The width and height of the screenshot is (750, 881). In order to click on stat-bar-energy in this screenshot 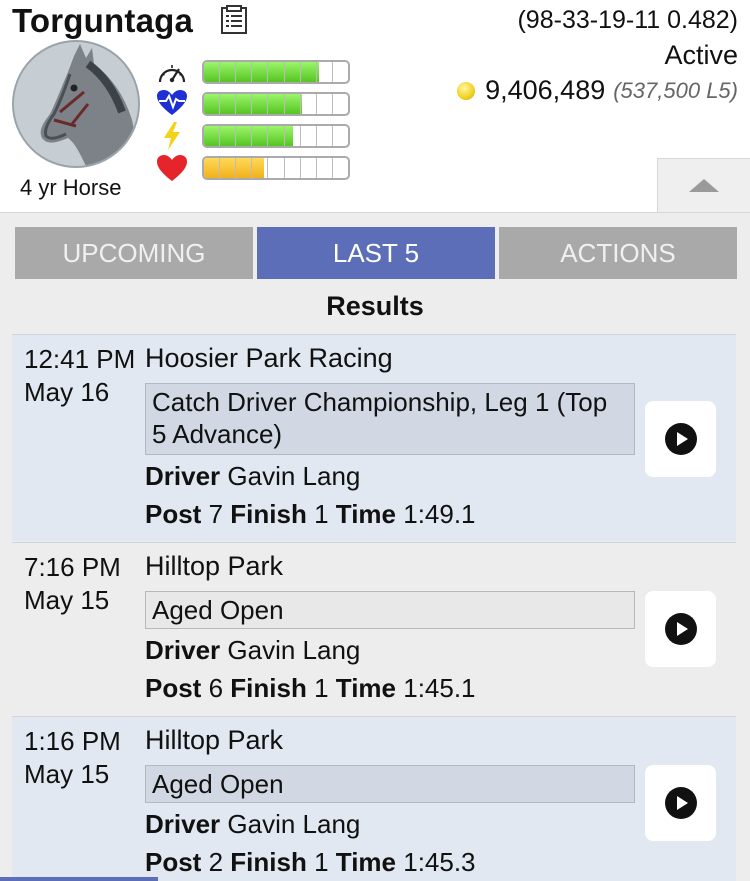, I will do `click(276, 136)`.